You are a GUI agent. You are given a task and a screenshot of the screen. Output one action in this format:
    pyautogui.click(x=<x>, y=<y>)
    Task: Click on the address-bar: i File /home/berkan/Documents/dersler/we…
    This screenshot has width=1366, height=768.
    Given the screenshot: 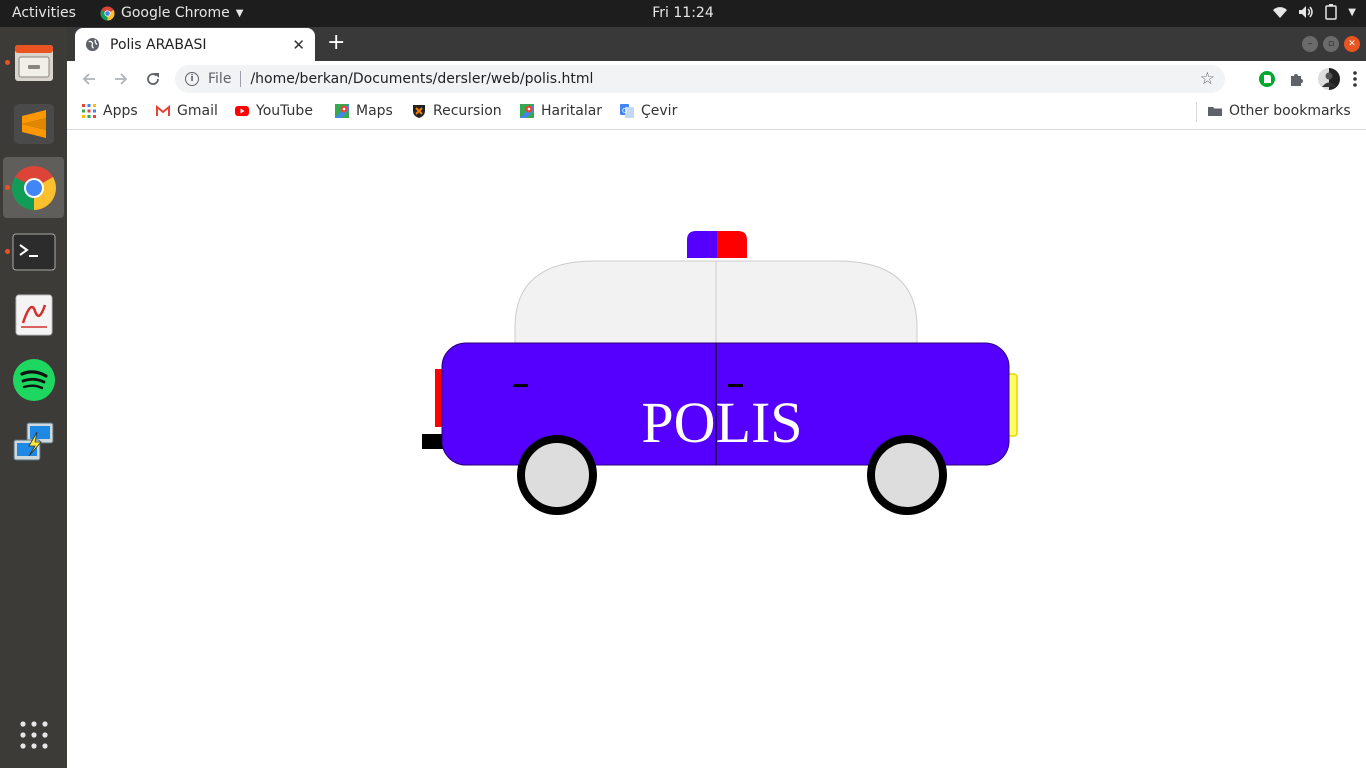 What is the action you would take?
    pyautogui.click(x=700, y=79)
    